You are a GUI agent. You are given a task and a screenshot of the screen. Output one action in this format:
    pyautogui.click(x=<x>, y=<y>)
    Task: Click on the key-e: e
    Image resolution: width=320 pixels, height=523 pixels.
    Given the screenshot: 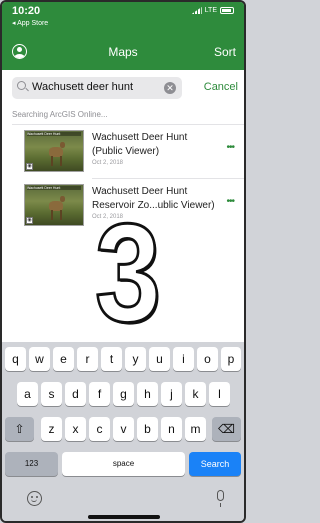 What is the action you would take?
    pyautogui.click(x=63, y=359)
    